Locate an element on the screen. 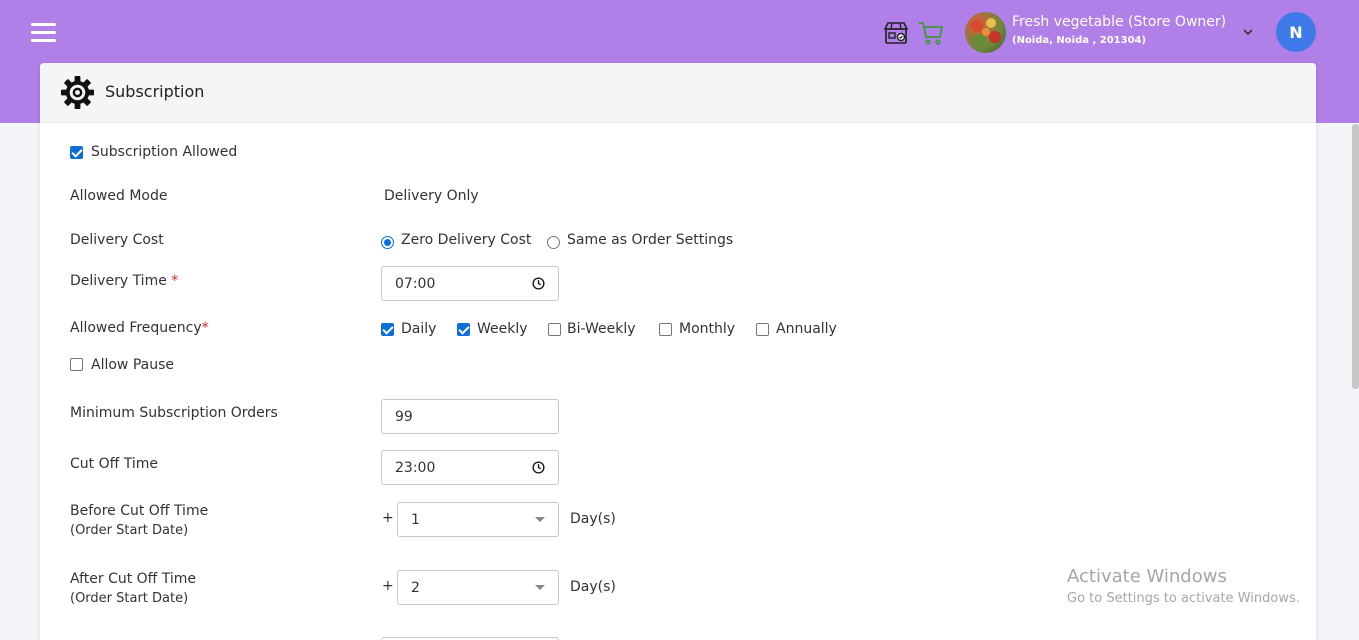 Image resolution: width=1359 pixels, height=640 pixels. delivery-time-input: 07:00 is located at coordinates (470, 283).